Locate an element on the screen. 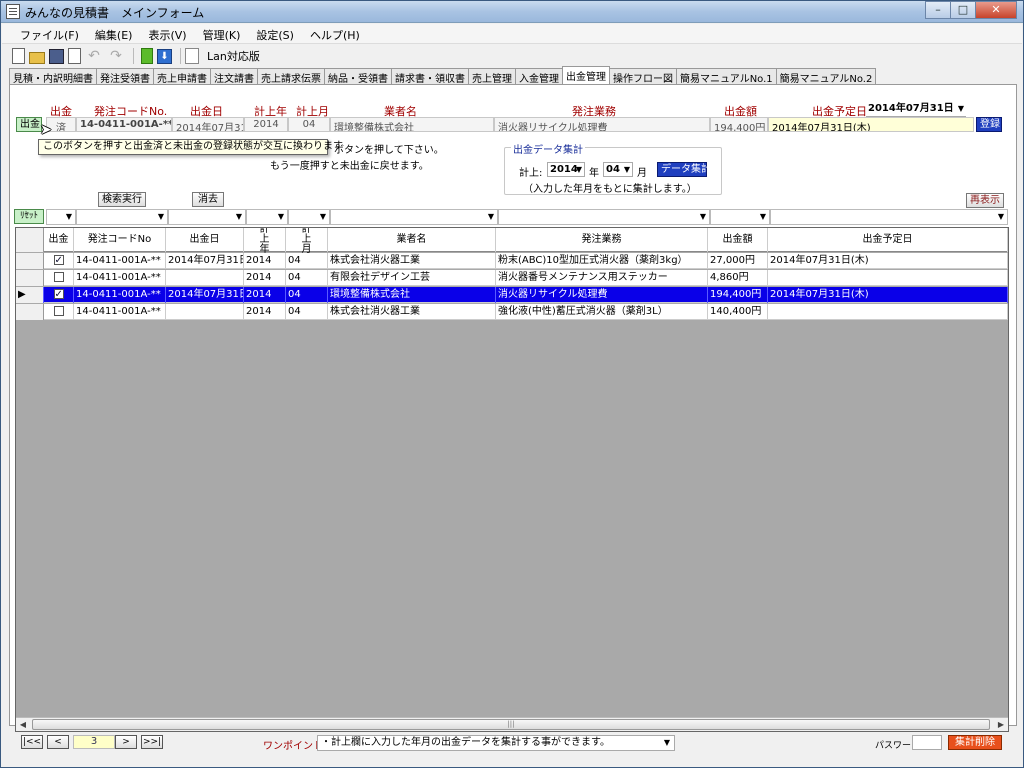  undo-icon: ↶ is located at coordinates (94, 56).